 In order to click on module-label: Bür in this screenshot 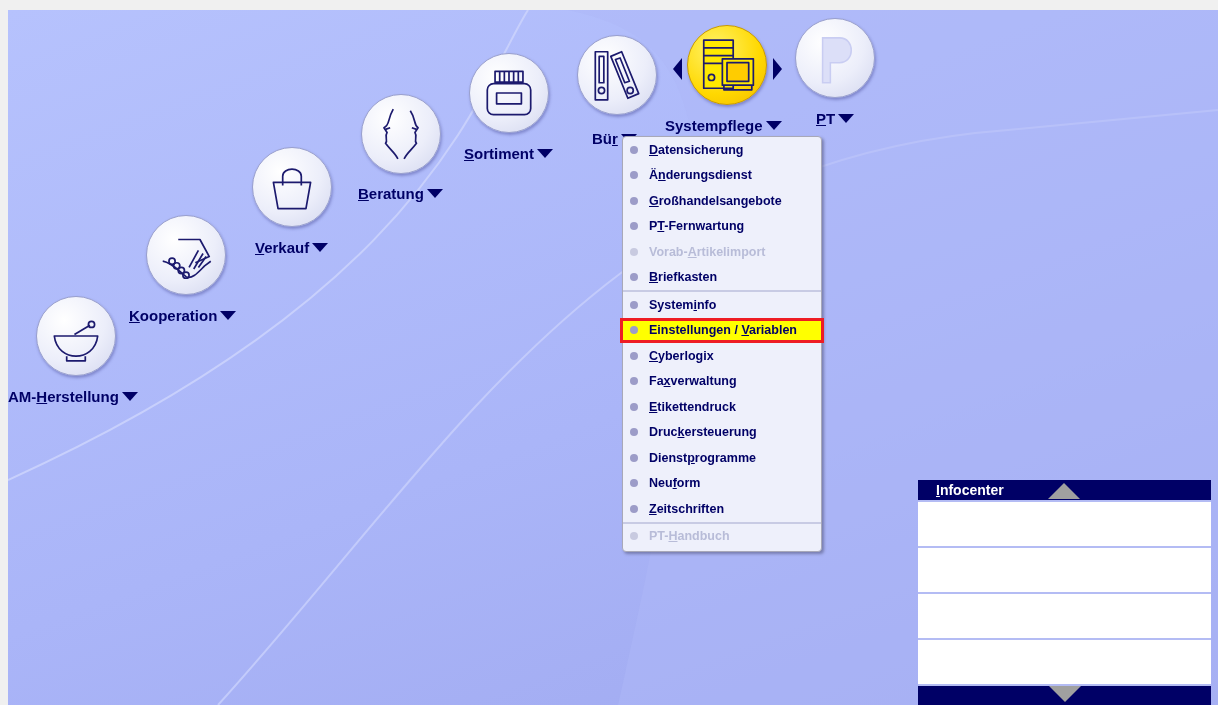, I will do `click(605, 138)`.